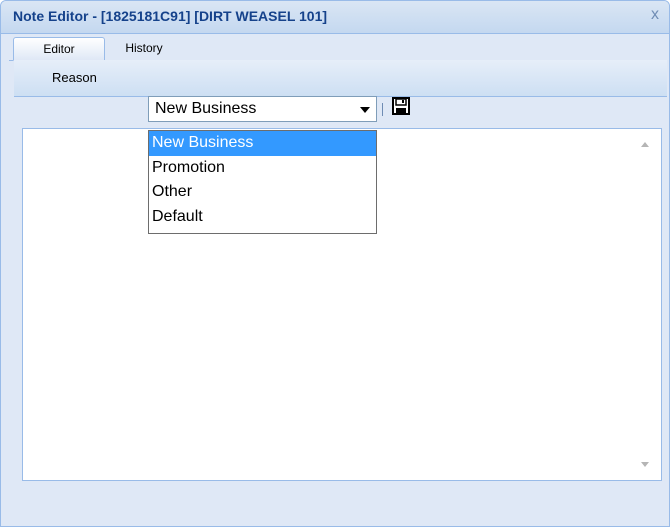  What do you see at coordinates (262, 109) in the screenshot?
I see `reason-select: New Business` at bounding box center [262, 109].